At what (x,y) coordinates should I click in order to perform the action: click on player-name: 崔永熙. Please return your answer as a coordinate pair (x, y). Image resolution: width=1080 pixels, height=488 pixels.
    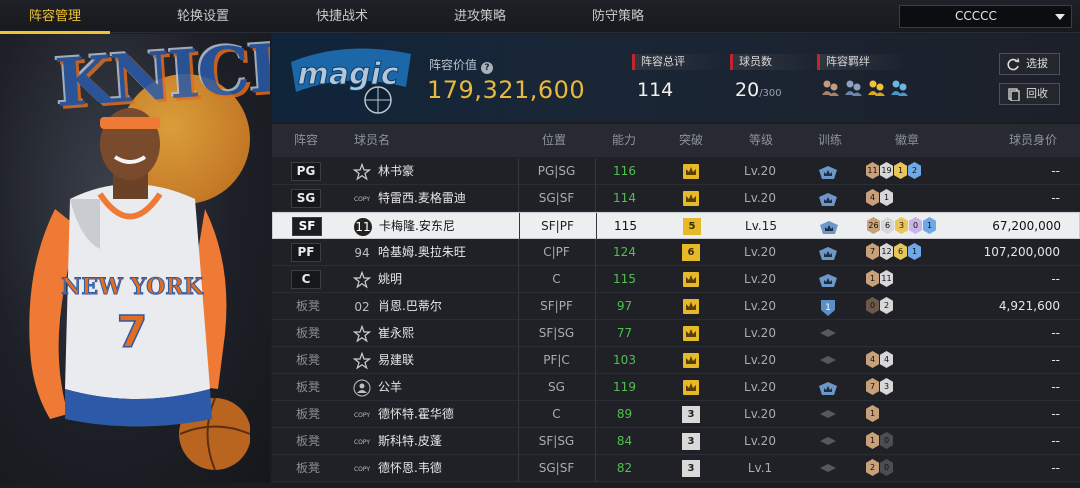
    Looking at the image, I should click on (396, 333).